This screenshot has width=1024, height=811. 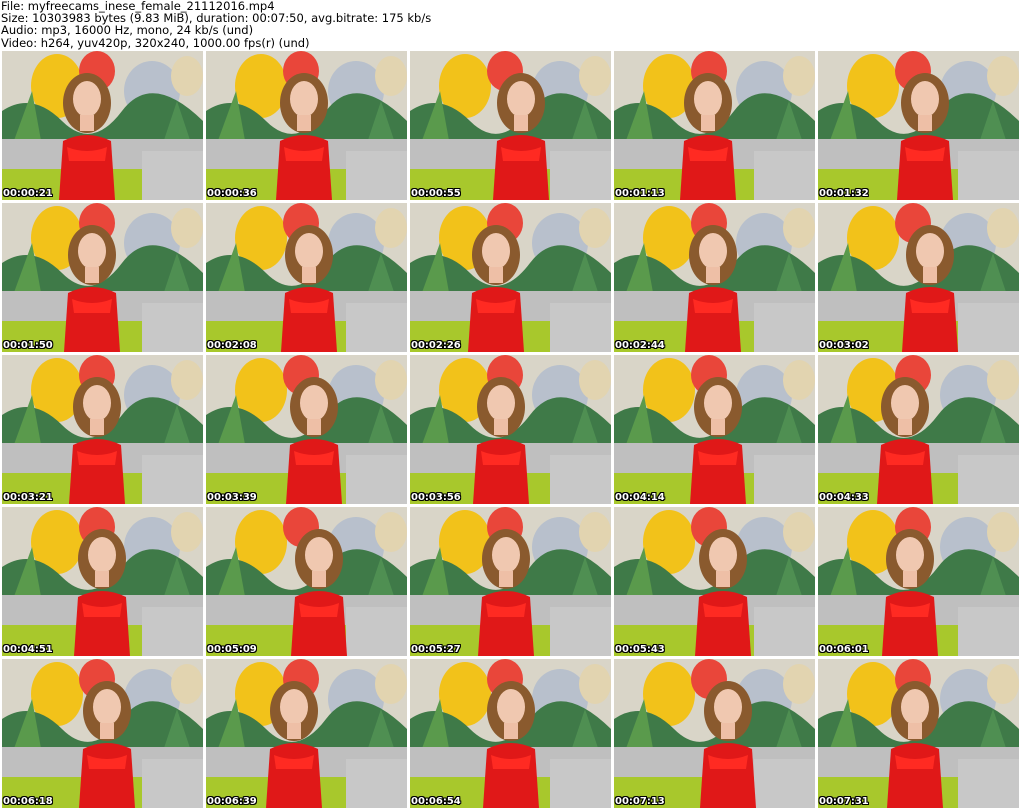 What do you see at coordinates (232, 801) in the screenshot?
I see `timestamp-label: 00:06:39` at bounding box center [232, 801].